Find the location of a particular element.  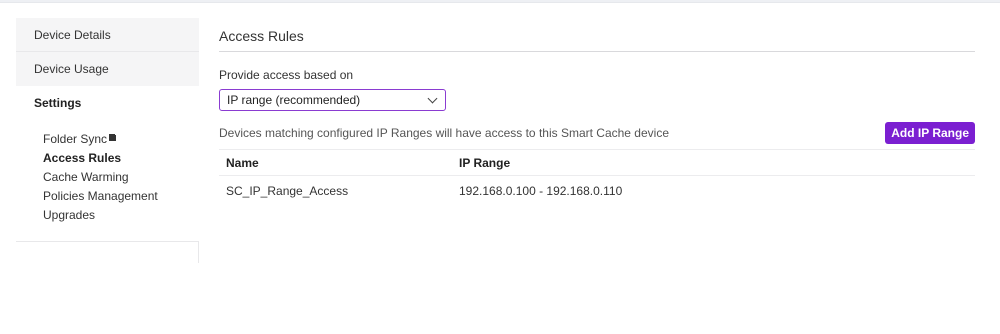

submenu-item-folder-sync: Folder Sync is located at coordinates (121, 139).